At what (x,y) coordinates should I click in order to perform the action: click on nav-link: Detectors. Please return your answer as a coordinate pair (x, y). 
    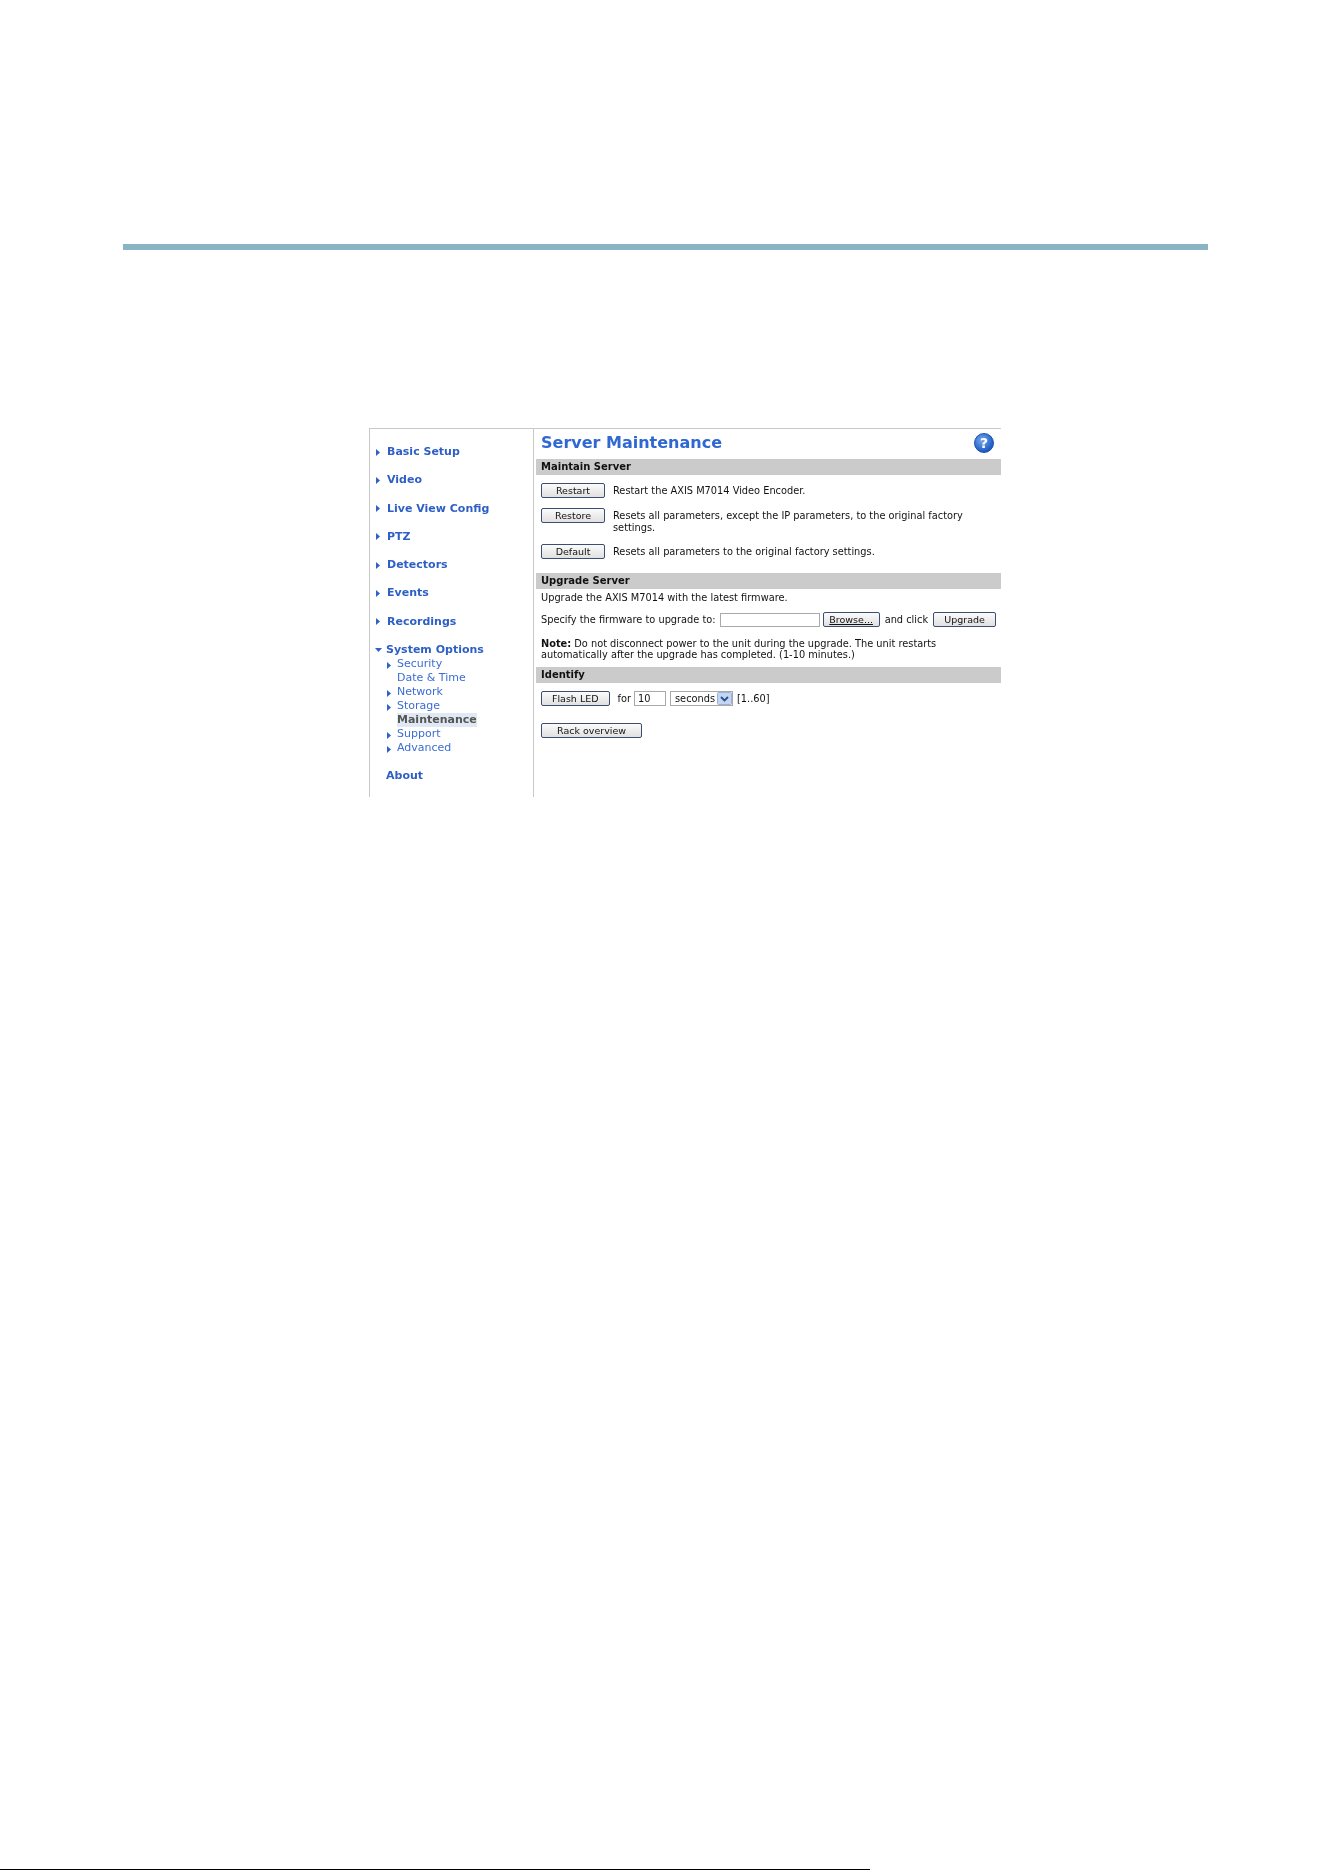
    Looking at the image, I should click on (417, 565).